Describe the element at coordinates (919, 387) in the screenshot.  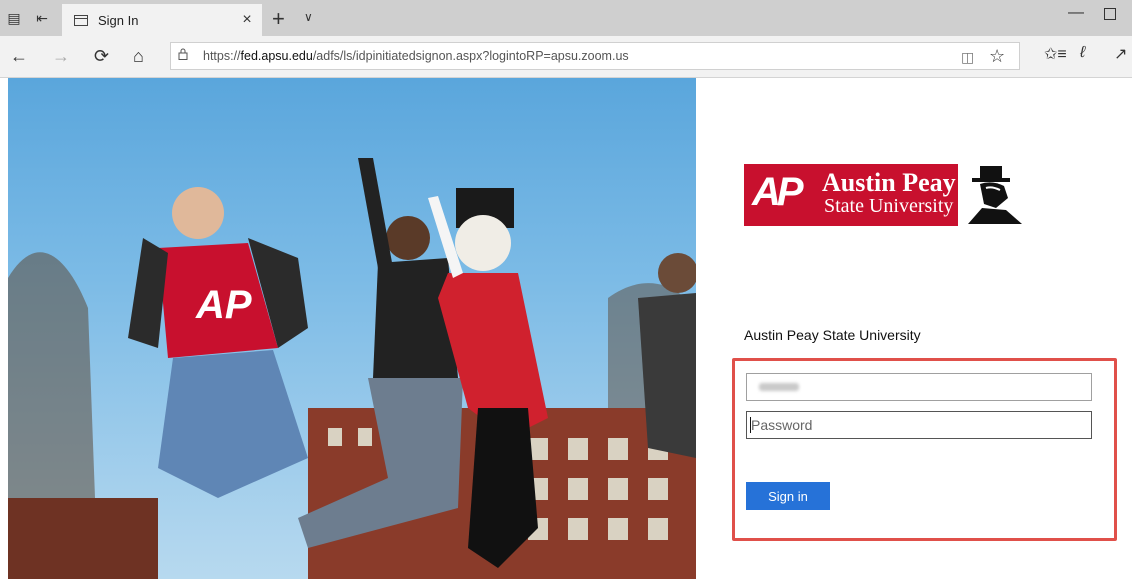
I see `username-field` at that location.